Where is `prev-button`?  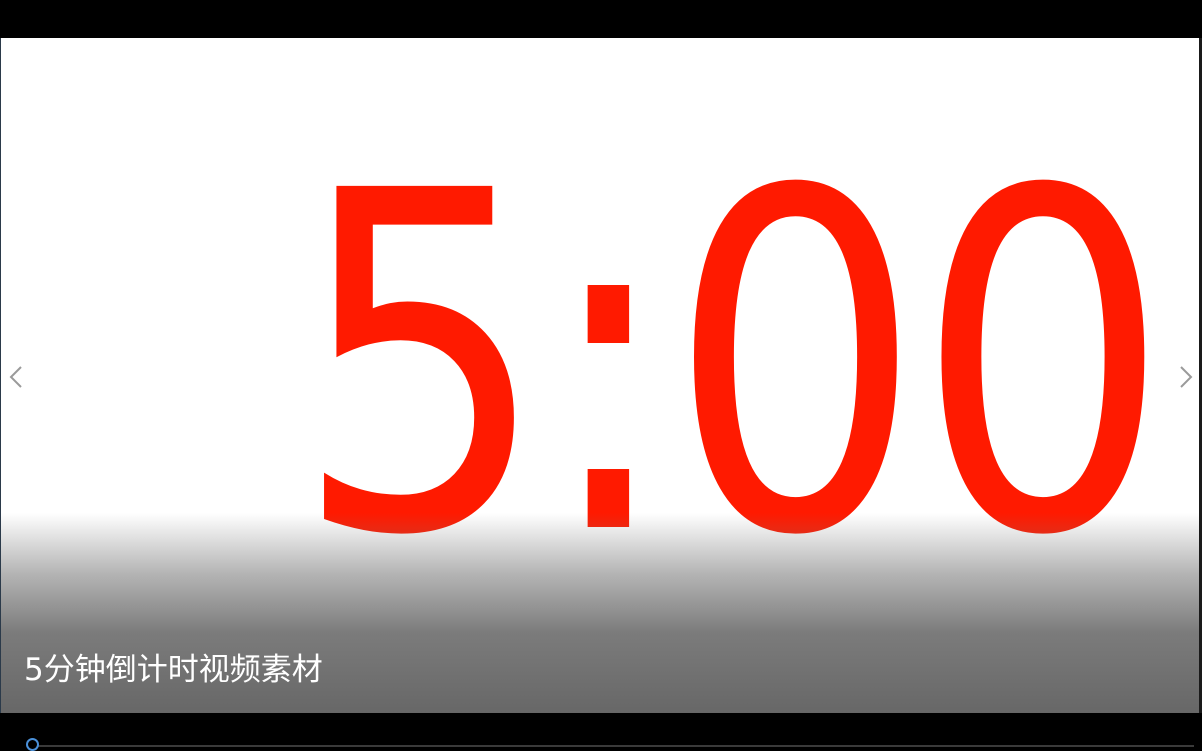 prev-button is located at coordinates (15, 377).